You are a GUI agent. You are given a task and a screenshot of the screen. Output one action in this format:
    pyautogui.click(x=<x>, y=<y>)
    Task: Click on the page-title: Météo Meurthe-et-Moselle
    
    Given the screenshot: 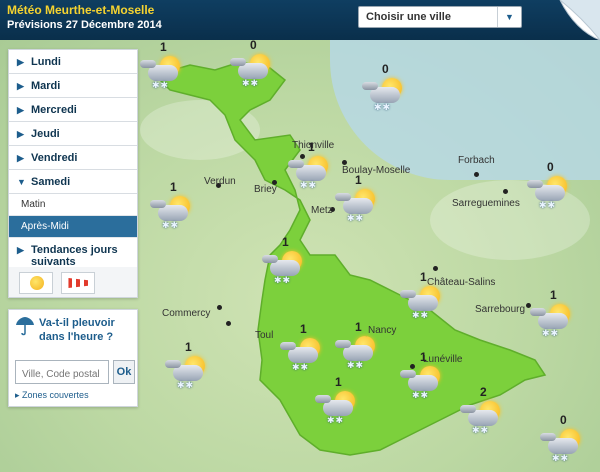 What is the action you would take?
    pyautogui.click(x=81, y=10)
    